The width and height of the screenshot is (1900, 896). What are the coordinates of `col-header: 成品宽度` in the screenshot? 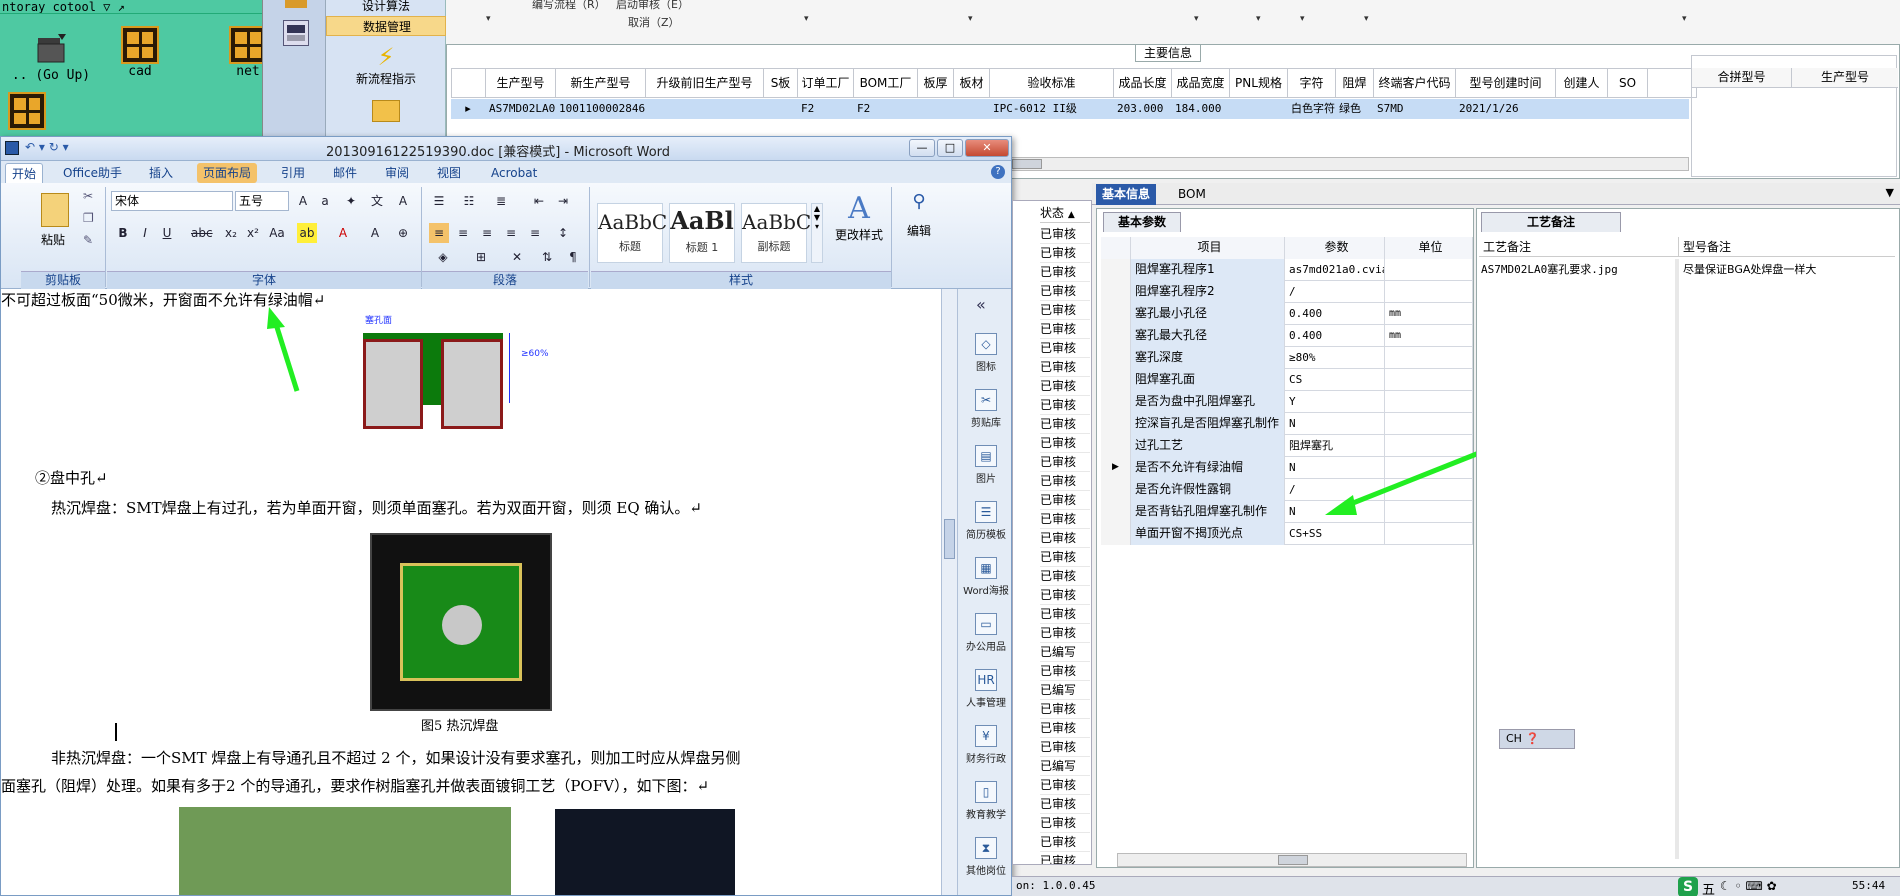 It's located at (1201, 83).